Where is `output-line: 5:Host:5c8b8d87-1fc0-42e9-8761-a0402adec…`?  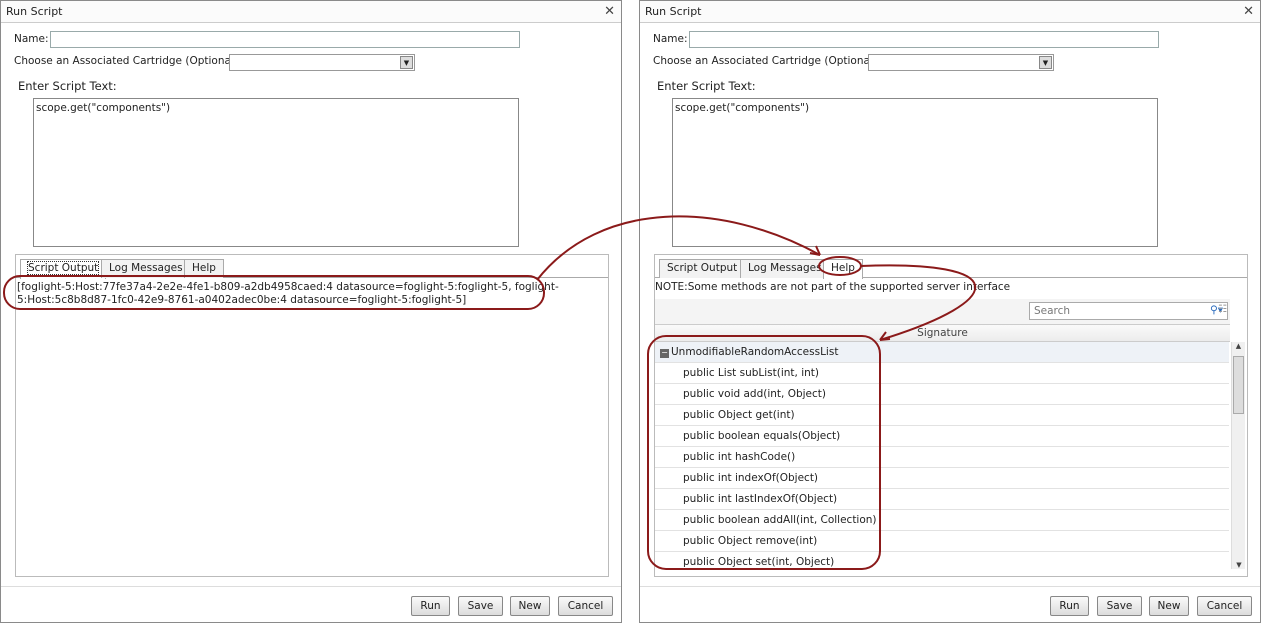
output-line: 5:Host:5c8b8d87-1fc0-42e9-8761-a0402adec… is located at coordinates (242, 300).